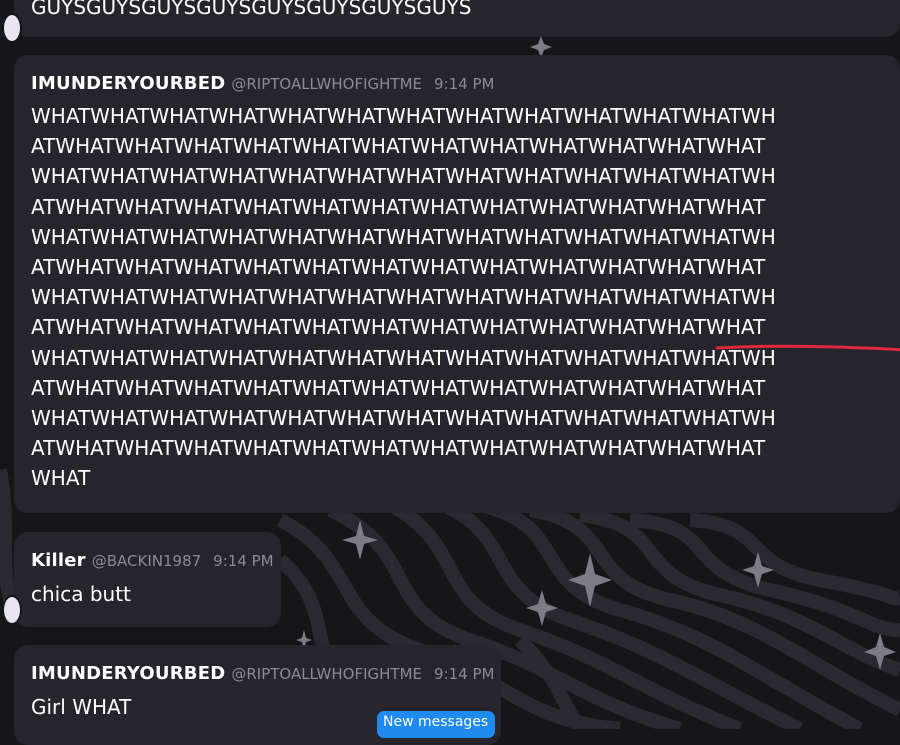 The width and height of the screenshot is (900, 745). Describe the element at coordinates (251, 9) in the screenshot. I see `message-text: GUYSGUYSGUYSGUYSGUYSGUYSGUYSGUYS` at that location.